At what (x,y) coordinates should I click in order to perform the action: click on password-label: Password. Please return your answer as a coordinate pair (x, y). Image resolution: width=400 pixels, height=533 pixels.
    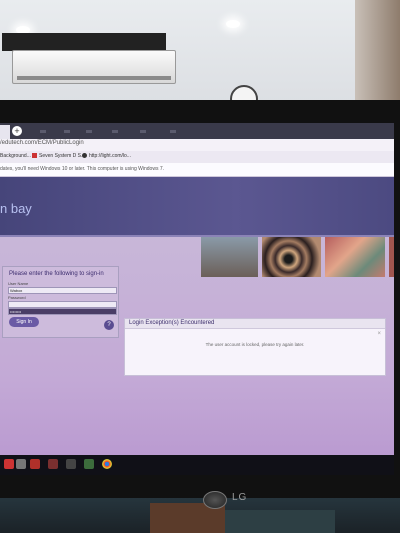
    Looking at the image, I should click on (17, 297).